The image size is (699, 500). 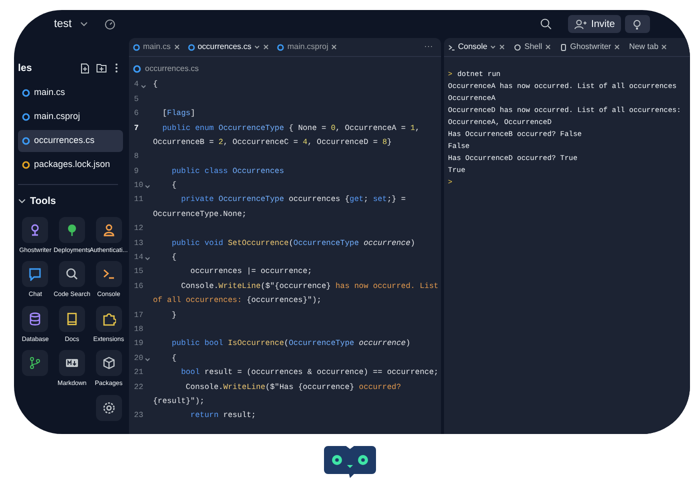 I want to click on console-tab: Shell, so click(x=533, y=47).